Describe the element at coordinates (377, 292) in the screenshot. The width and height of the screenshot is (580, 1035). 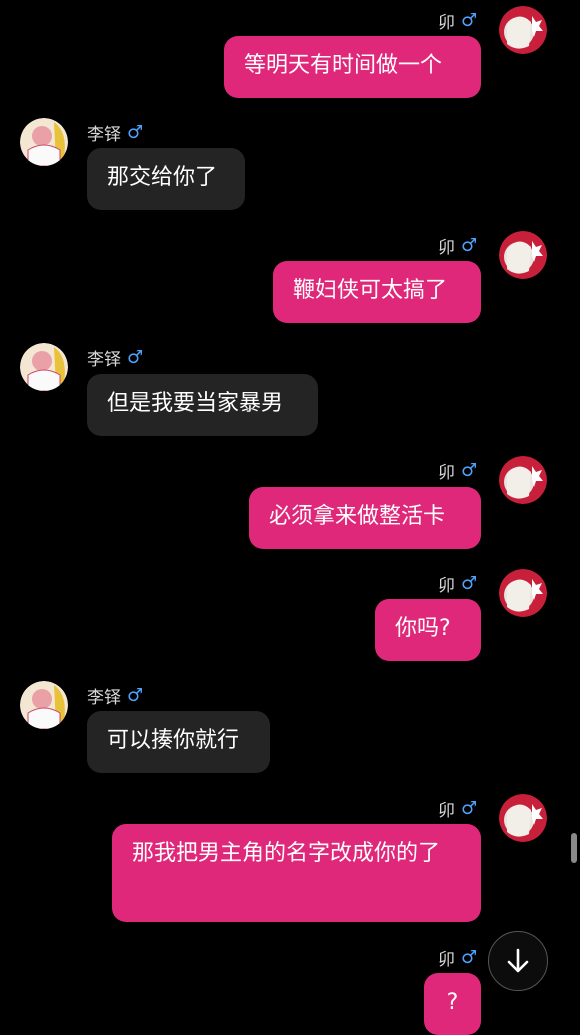
I see `message-bubble: 鞭妇侠可太搞了` at that location.